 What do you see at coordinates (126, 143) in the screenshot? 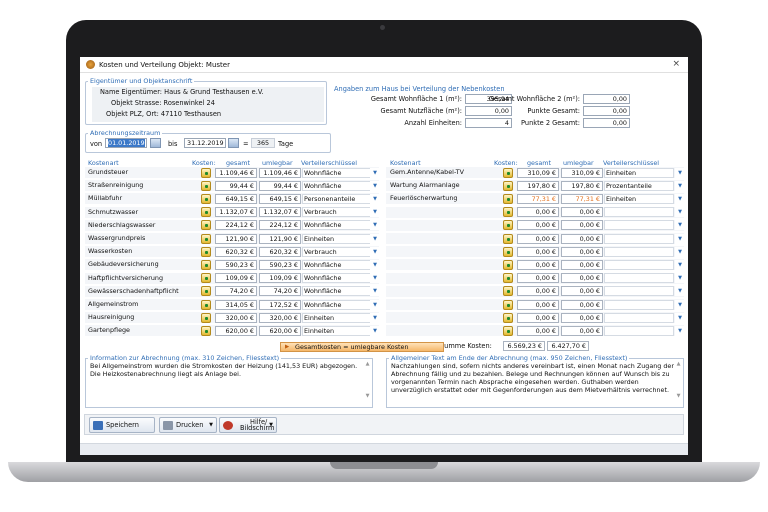
I see `date-from-field: 01.01.2019` at bounding box center [126, 143].